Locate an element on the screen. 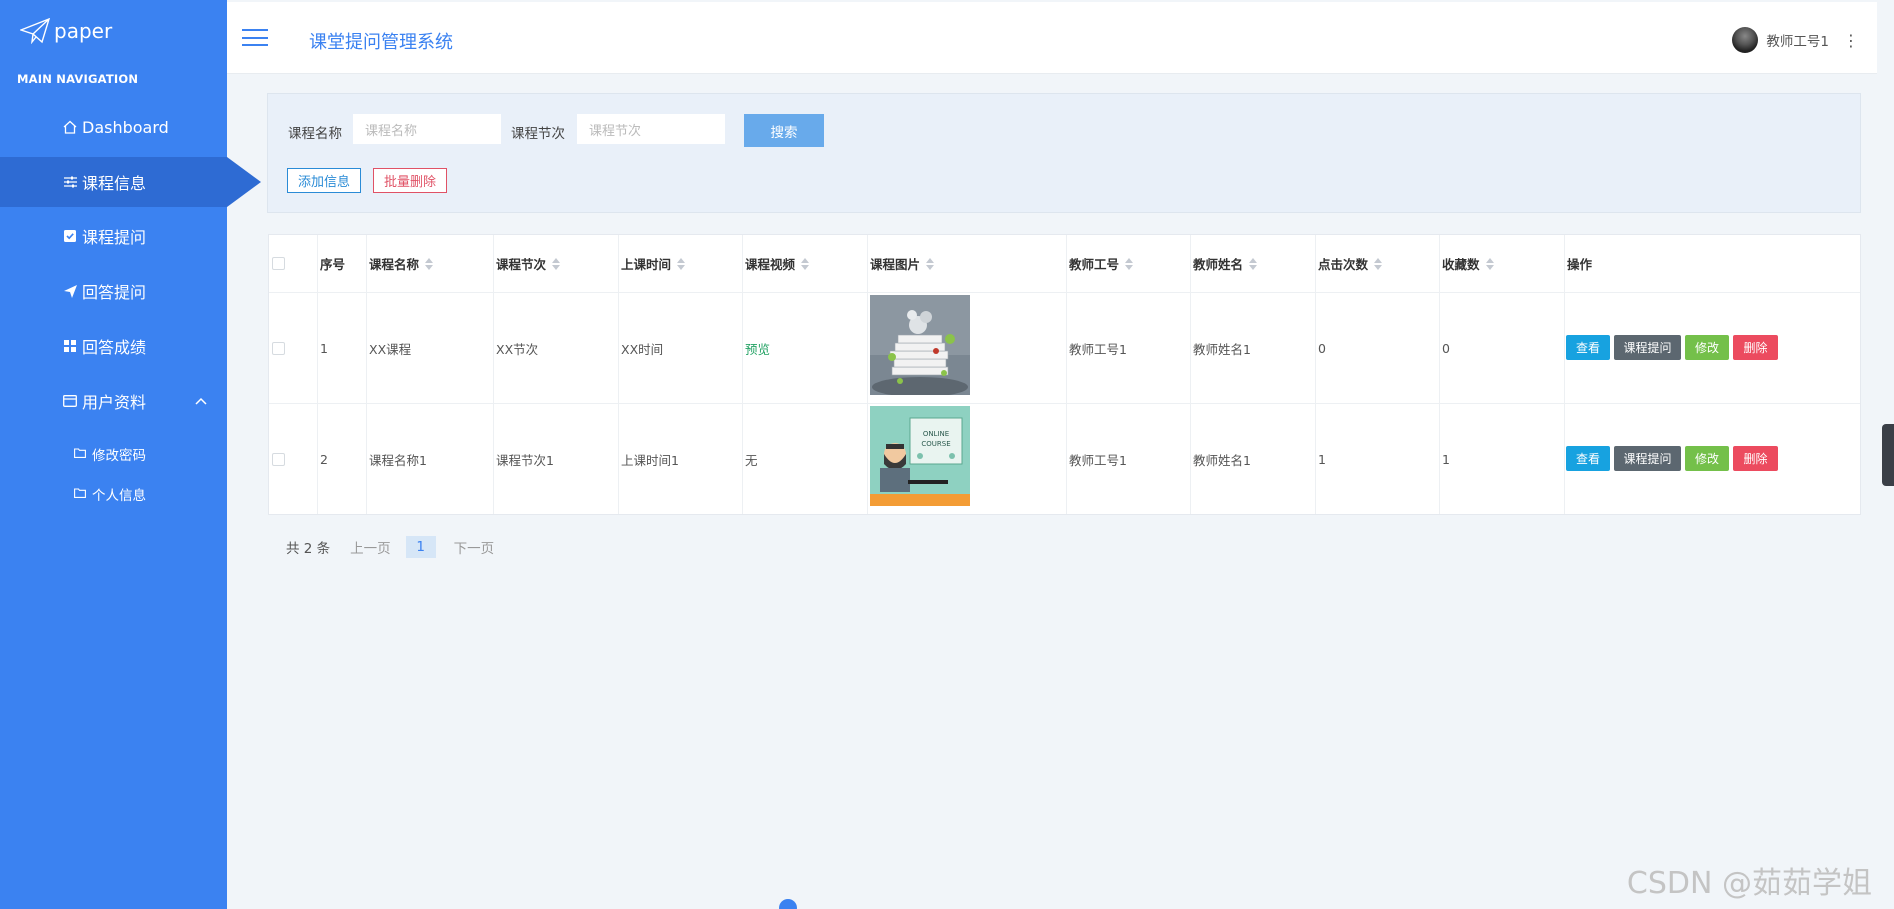 The width and height of the screenshot is (1894, 909). menu-toggle-icon is located at coordinates (255, 37).